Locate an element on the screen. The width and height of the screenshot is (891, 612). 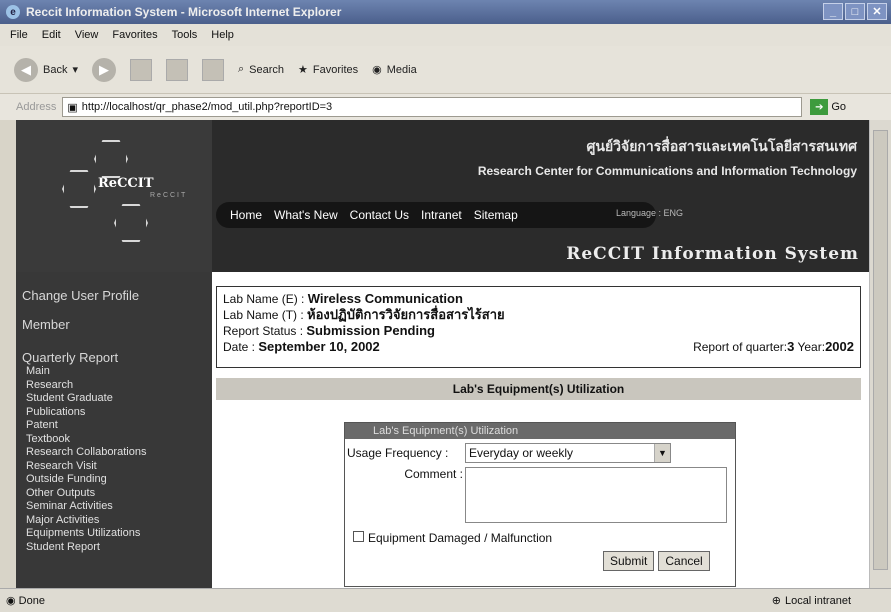
sidebar-member: Member is located at coordinates (117, 324).